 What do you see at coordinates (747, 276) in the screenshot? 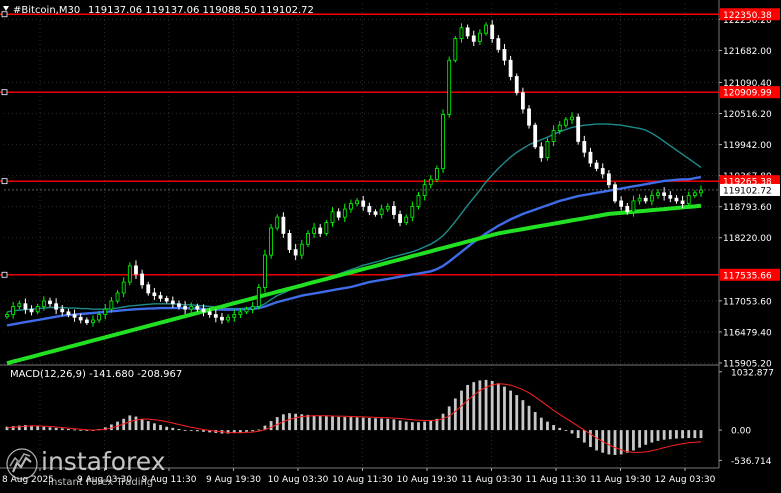
I see `level-price-label: 117535.66` at bounding box center [747, 276].